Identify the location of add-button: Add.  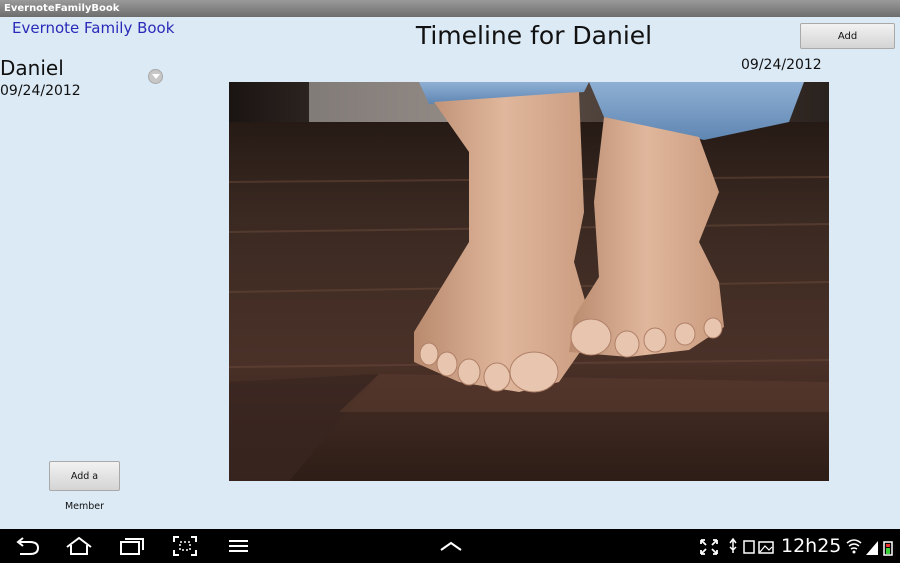
(847, 36).